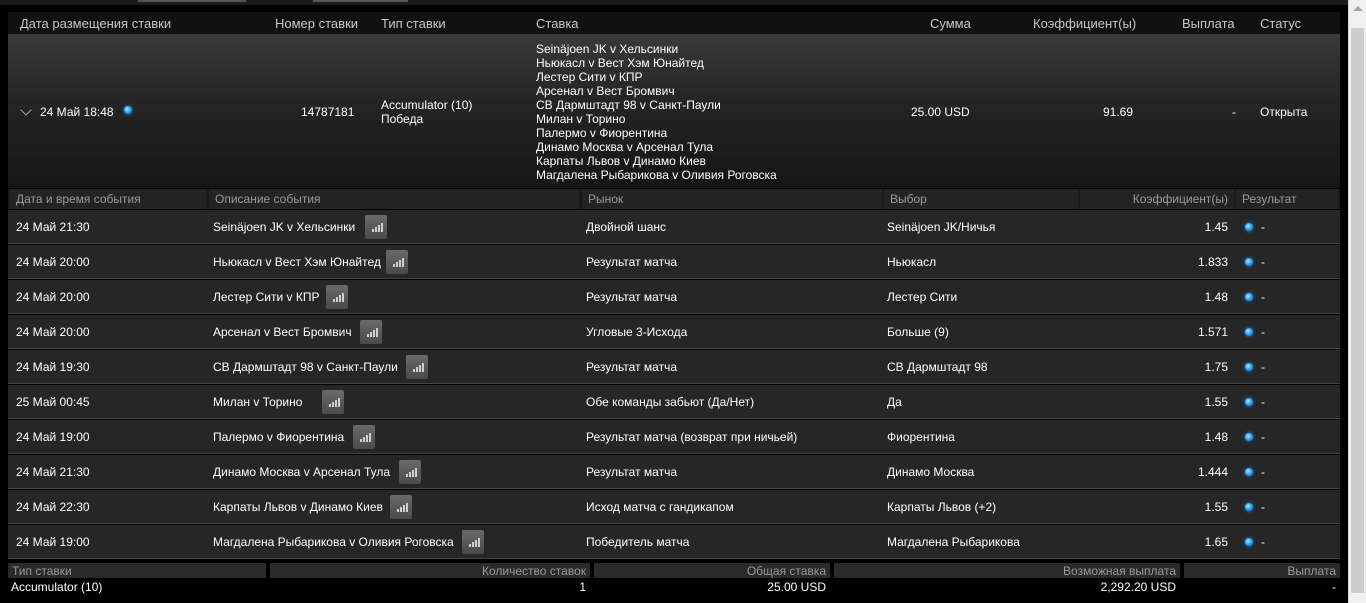 The width and height of the screenshot is (1366, 603). Describe the element at coordinates (302, 472) in the screenshot. I see `event-description: Динамо Москва v Арсенал Тула` at that location.